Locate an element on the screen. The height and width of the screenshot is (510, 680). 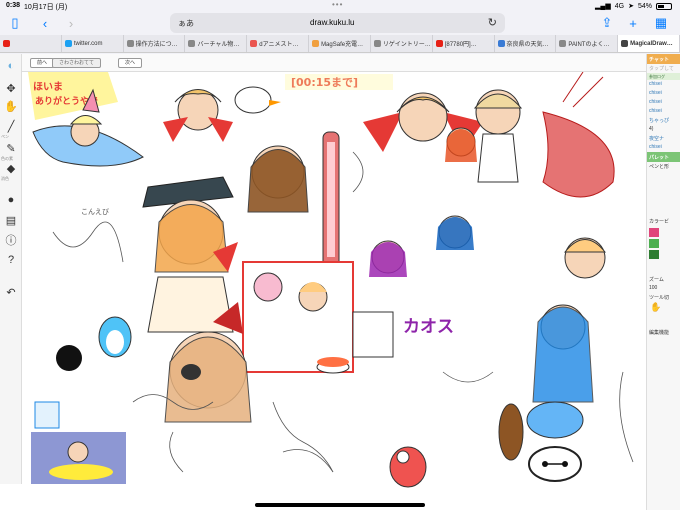
home-indicator is located at coordinates (340, 505).